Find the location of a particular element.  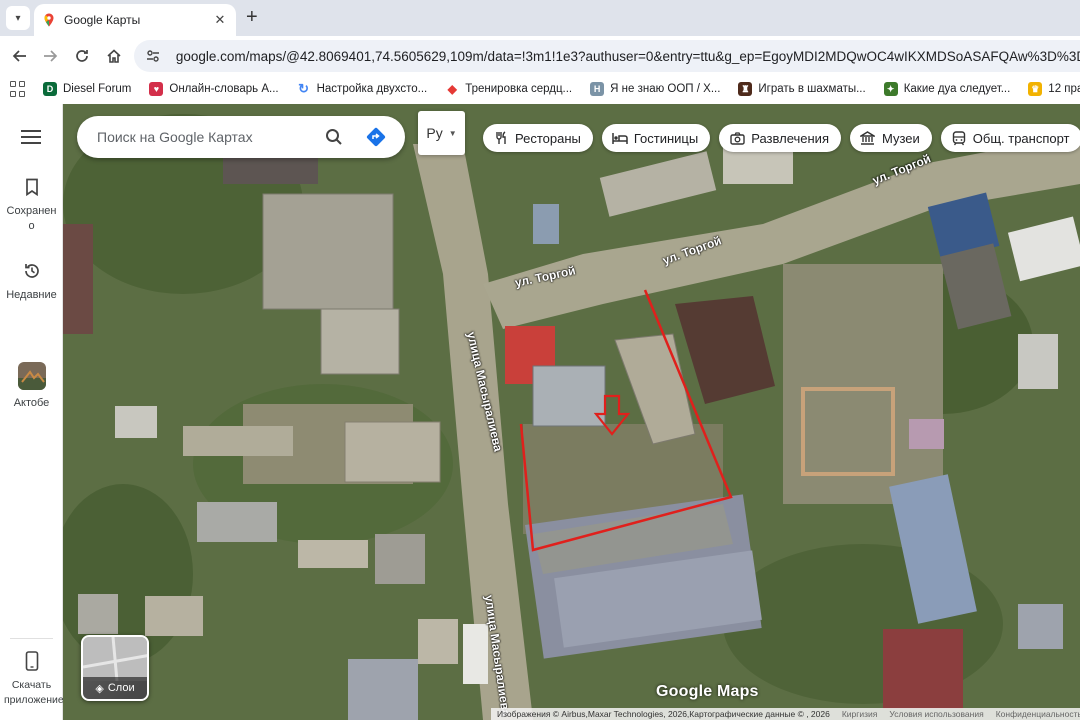

bookmark-diesel-forum: D Diesel Forum is located at coordinates (87, 89).